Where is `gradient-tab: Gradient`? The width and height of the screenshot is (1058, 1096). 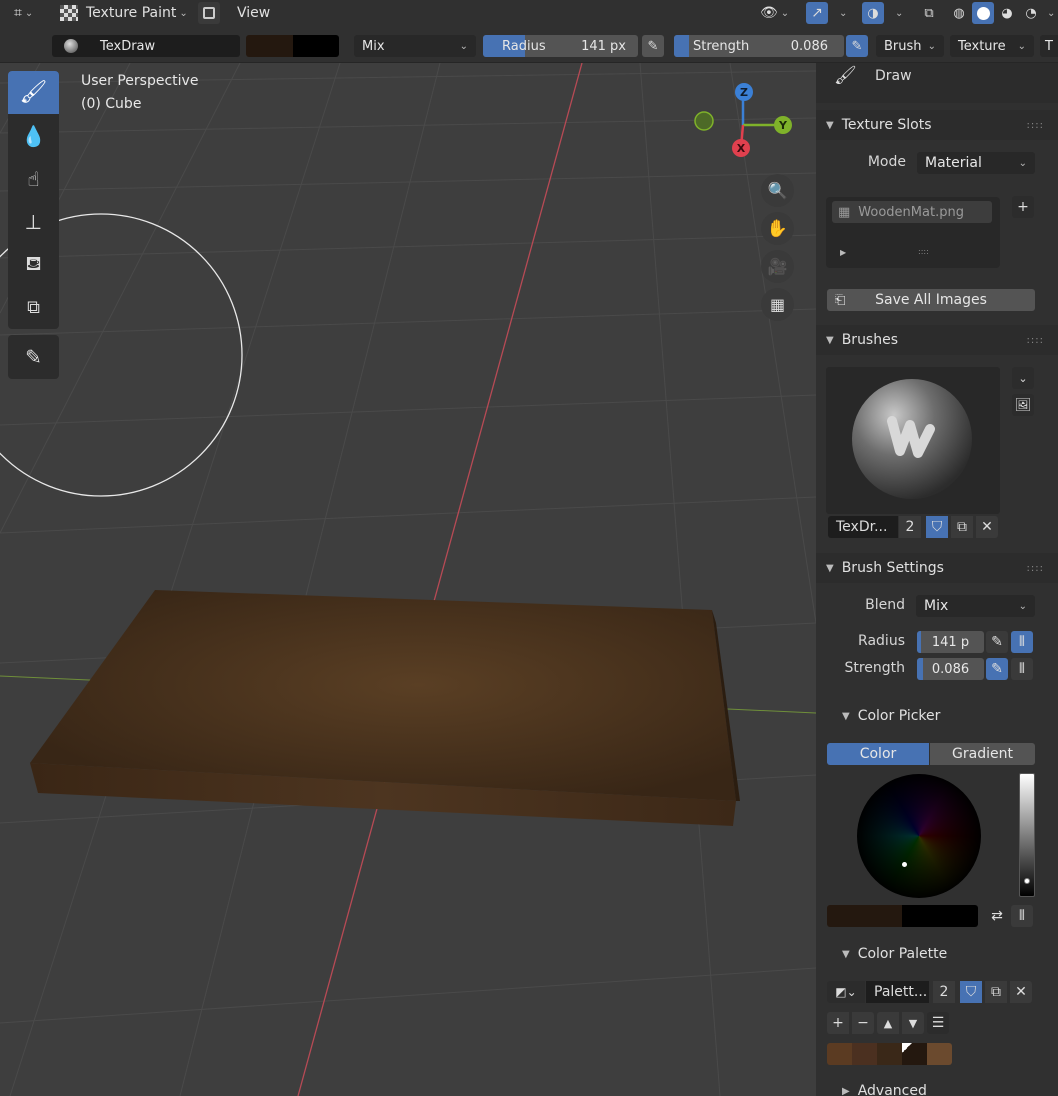 gradient-tab: Gradient is located at coordinates (982, 754).